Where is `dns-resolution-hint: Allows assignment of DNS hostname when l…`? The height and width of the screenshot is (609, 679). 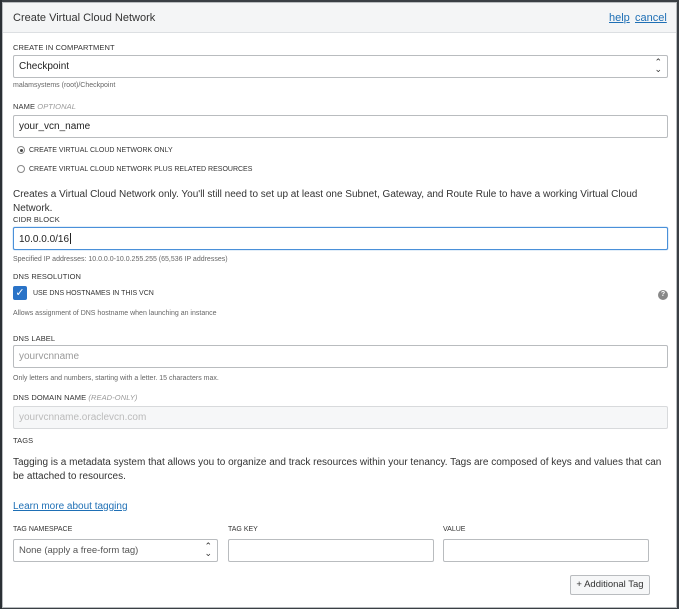
dns-resolution-hint: Allows assignment of DNS hostname when l… is located at coordinates (115, 313).